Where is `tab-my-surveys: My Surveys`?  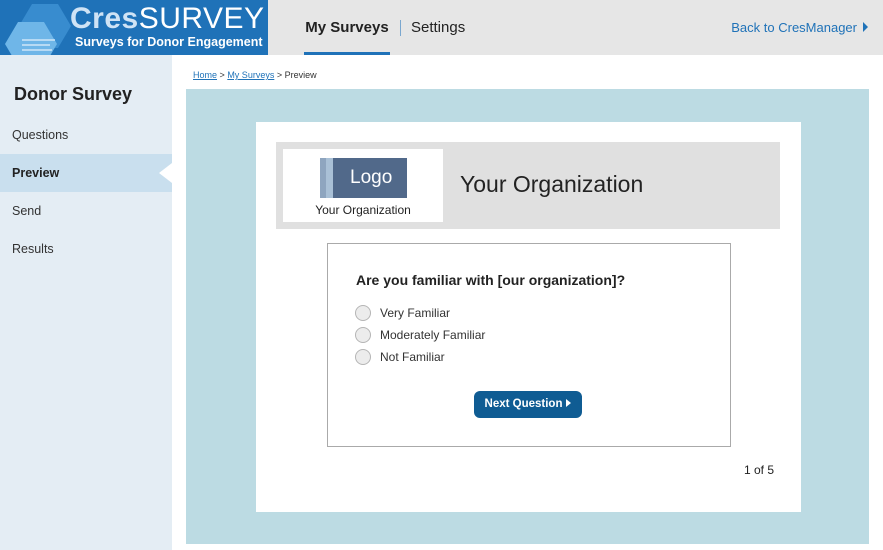
tab-my-surveys: My Surveys is located at coordinates (347, 27).